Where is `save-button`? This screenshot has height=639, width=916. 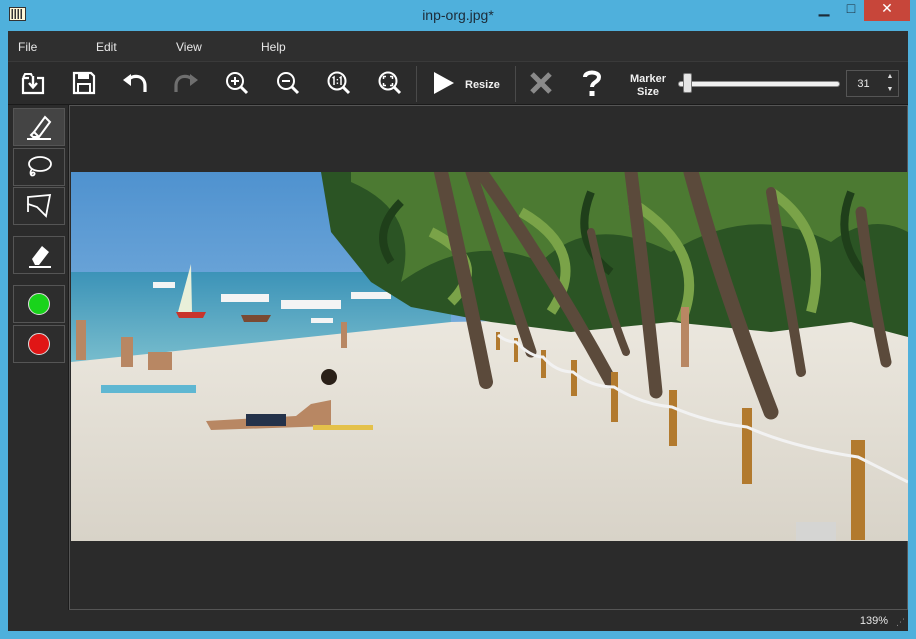
save-button is located at coordinates (84, 83).